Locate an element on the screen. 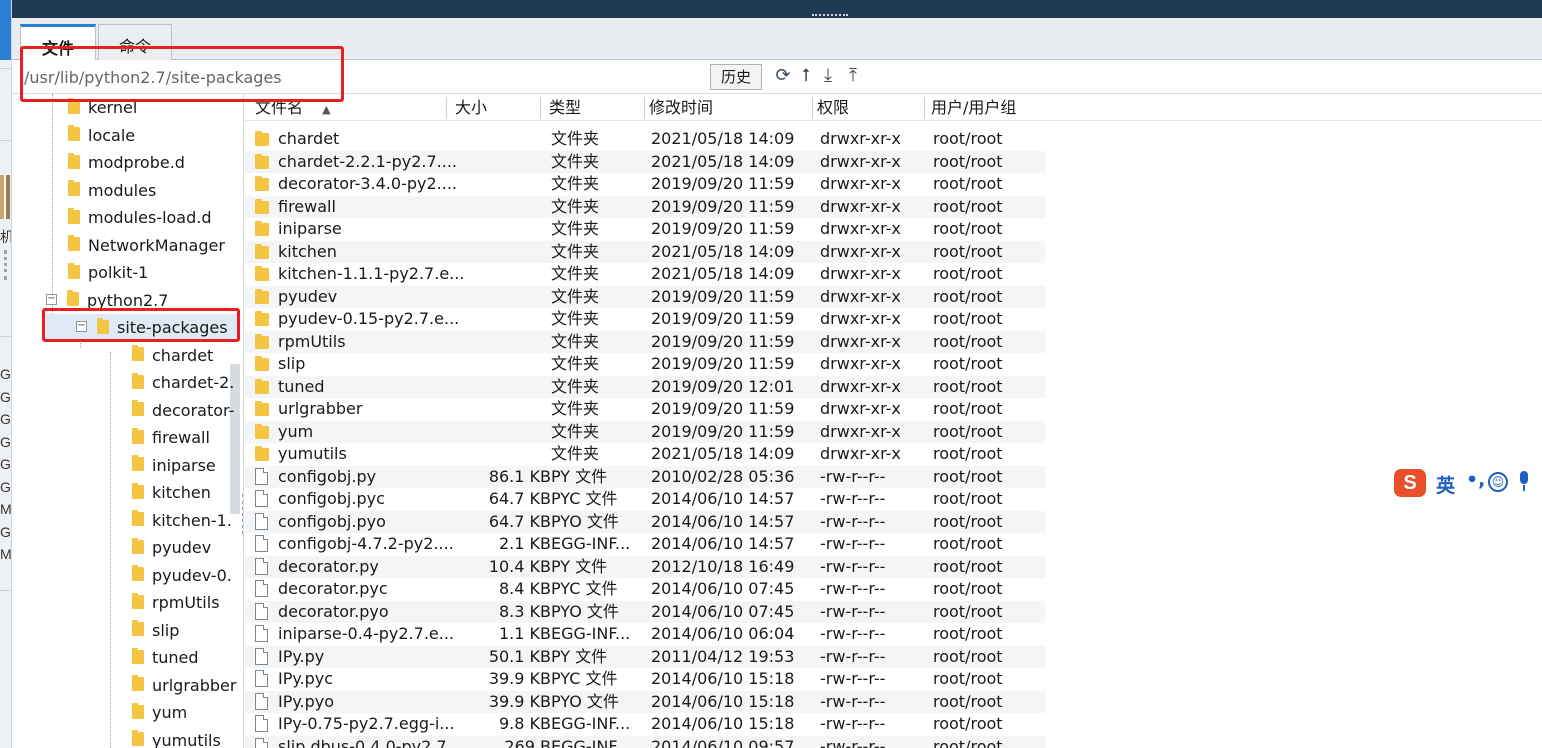 The width and height of the screenshot is (1542, 748). file-icon is located at coordinates (261, 498).